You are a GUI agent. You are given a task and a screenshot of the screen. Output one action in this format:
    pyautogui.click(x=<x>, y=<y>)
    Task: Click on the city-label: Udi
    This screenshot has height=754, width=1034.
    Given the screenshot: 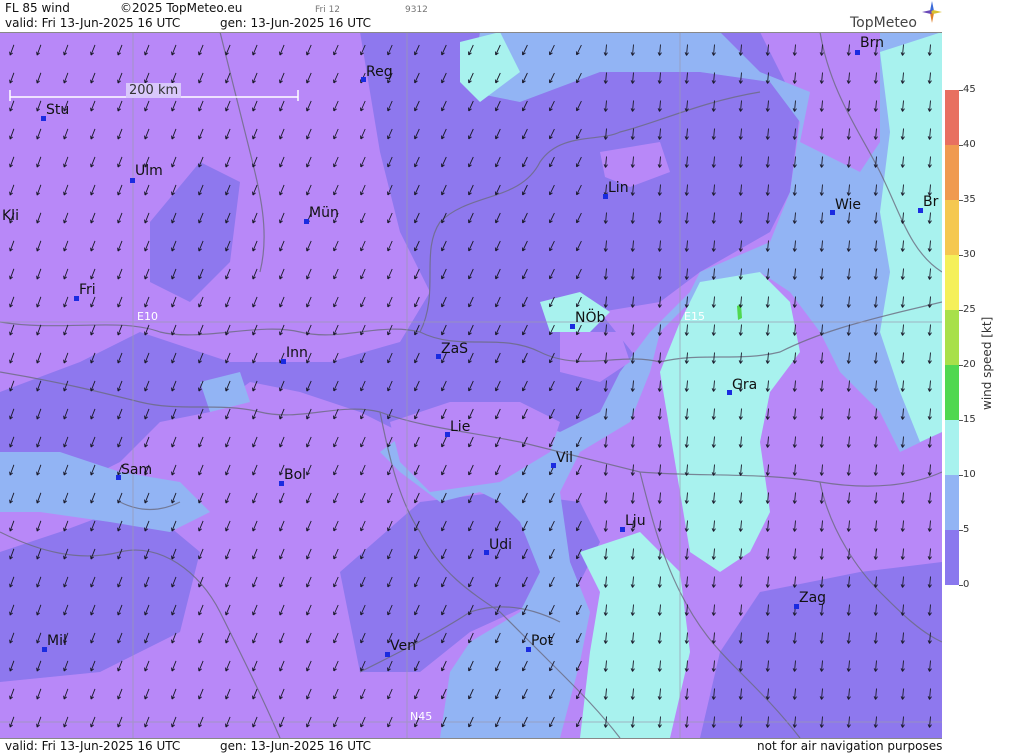 What is the action you would take?
    pyautogui.click(x=500, y=545)
    